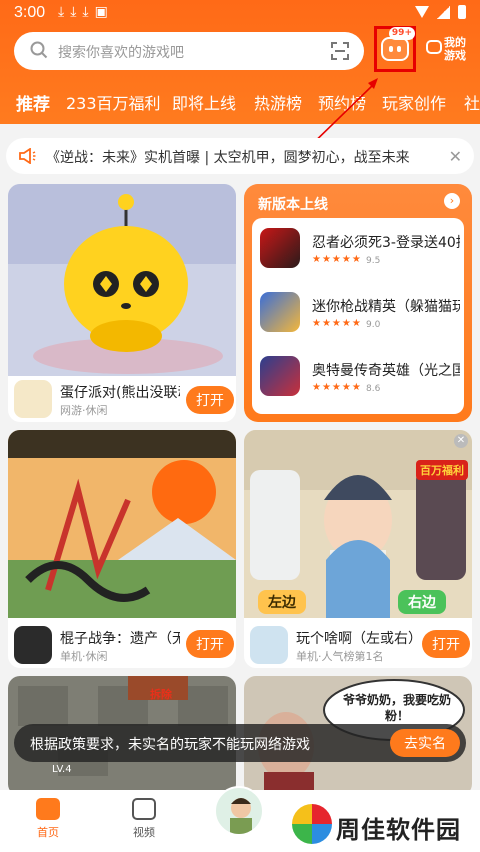 This screenshot has height=852, width=480. What do you see at coordinates (282, 602) in the screenshot?
I see `left-choice-label: 左边` at bounding box center [282, 602].